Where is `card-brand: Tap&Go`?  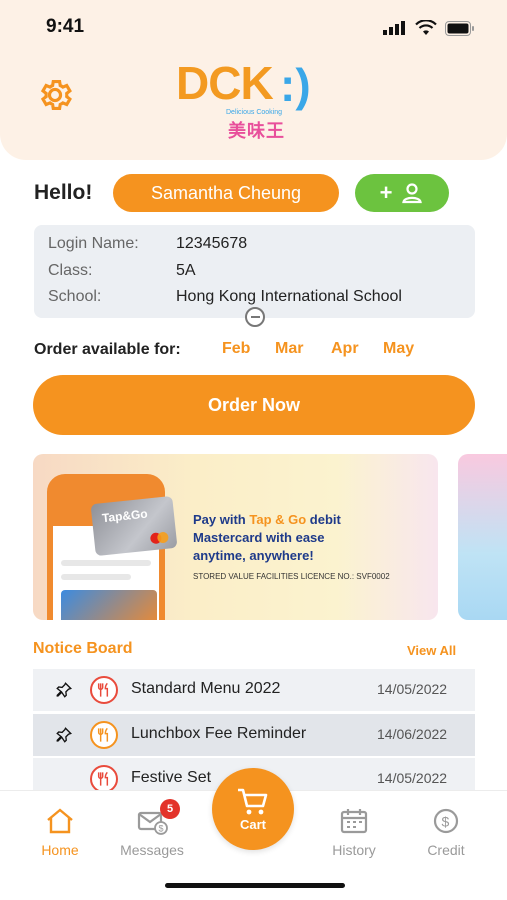 card-brand: Tap&Go is located at coordinates (125, 516).